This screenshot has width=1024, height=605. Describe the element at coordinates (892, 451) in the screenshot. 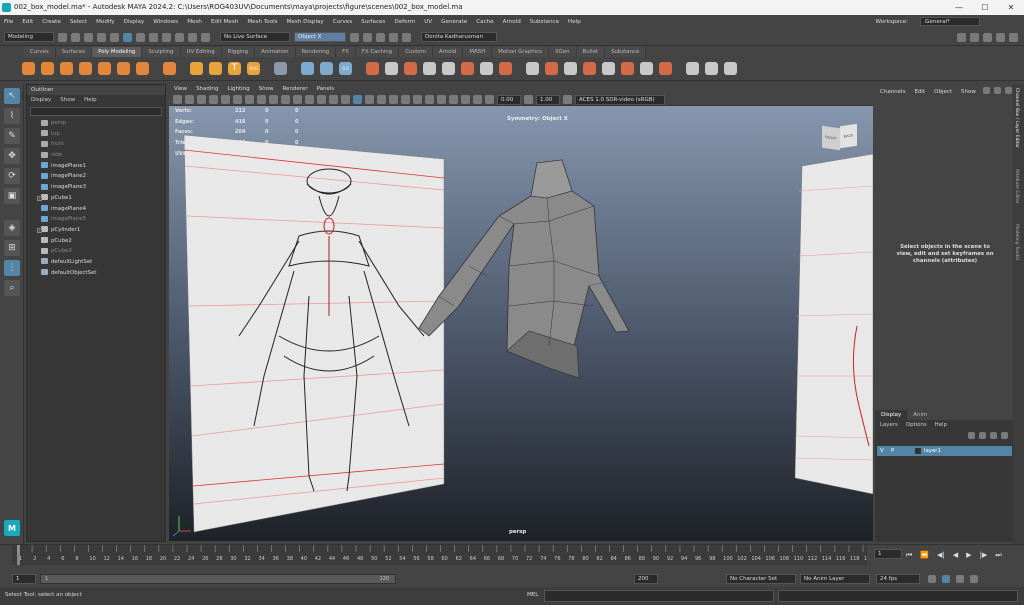

I see `layer-playback-toggle: P` at that location.